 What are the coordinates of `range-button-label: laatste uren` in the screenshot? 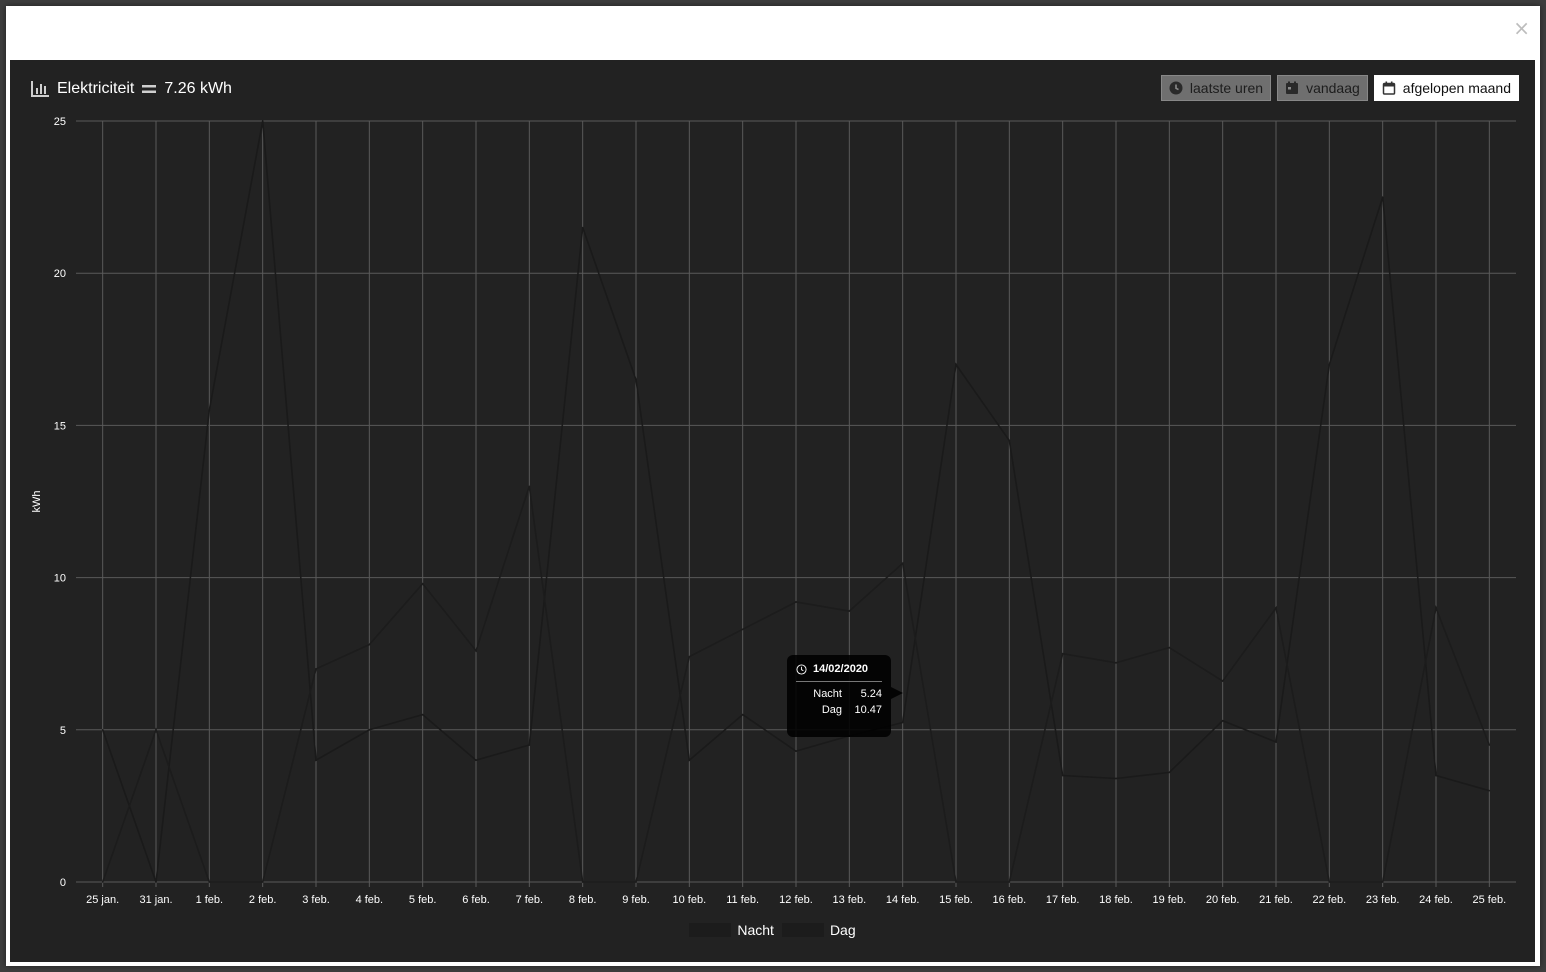 It's located at (1226, 88).